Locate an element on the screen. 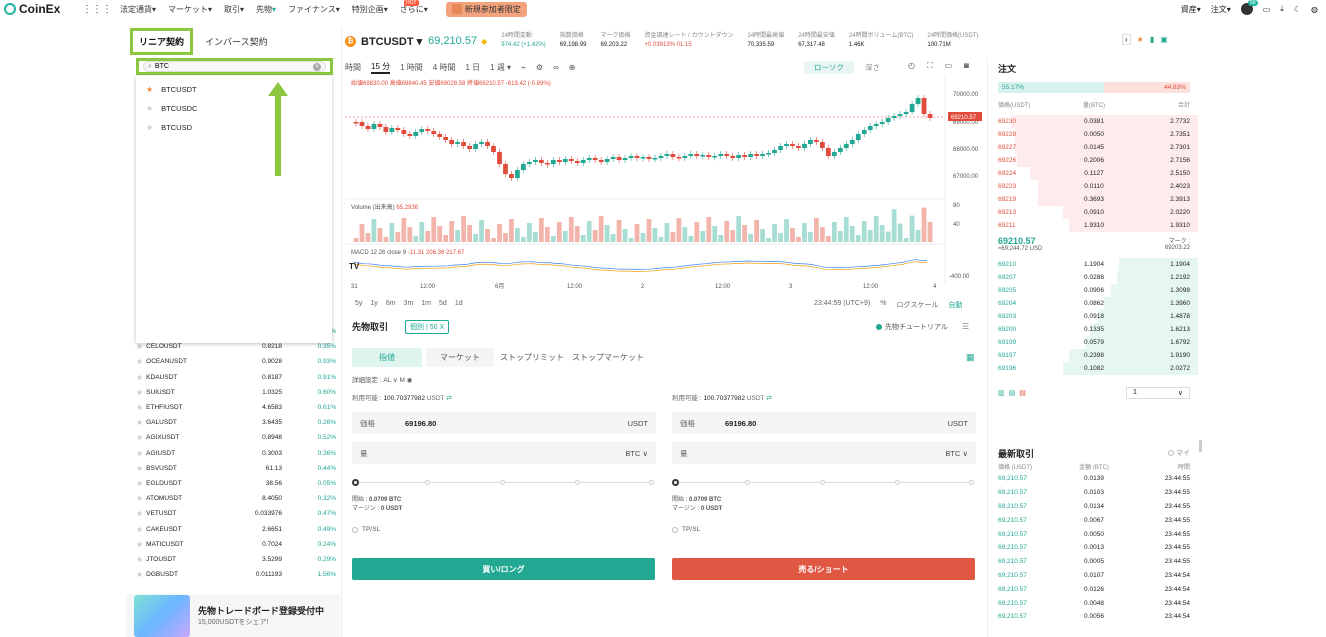 The height and width of the screenshot is (637, 1326). tab-limit: 指値 is located at coordinates (387, 357).